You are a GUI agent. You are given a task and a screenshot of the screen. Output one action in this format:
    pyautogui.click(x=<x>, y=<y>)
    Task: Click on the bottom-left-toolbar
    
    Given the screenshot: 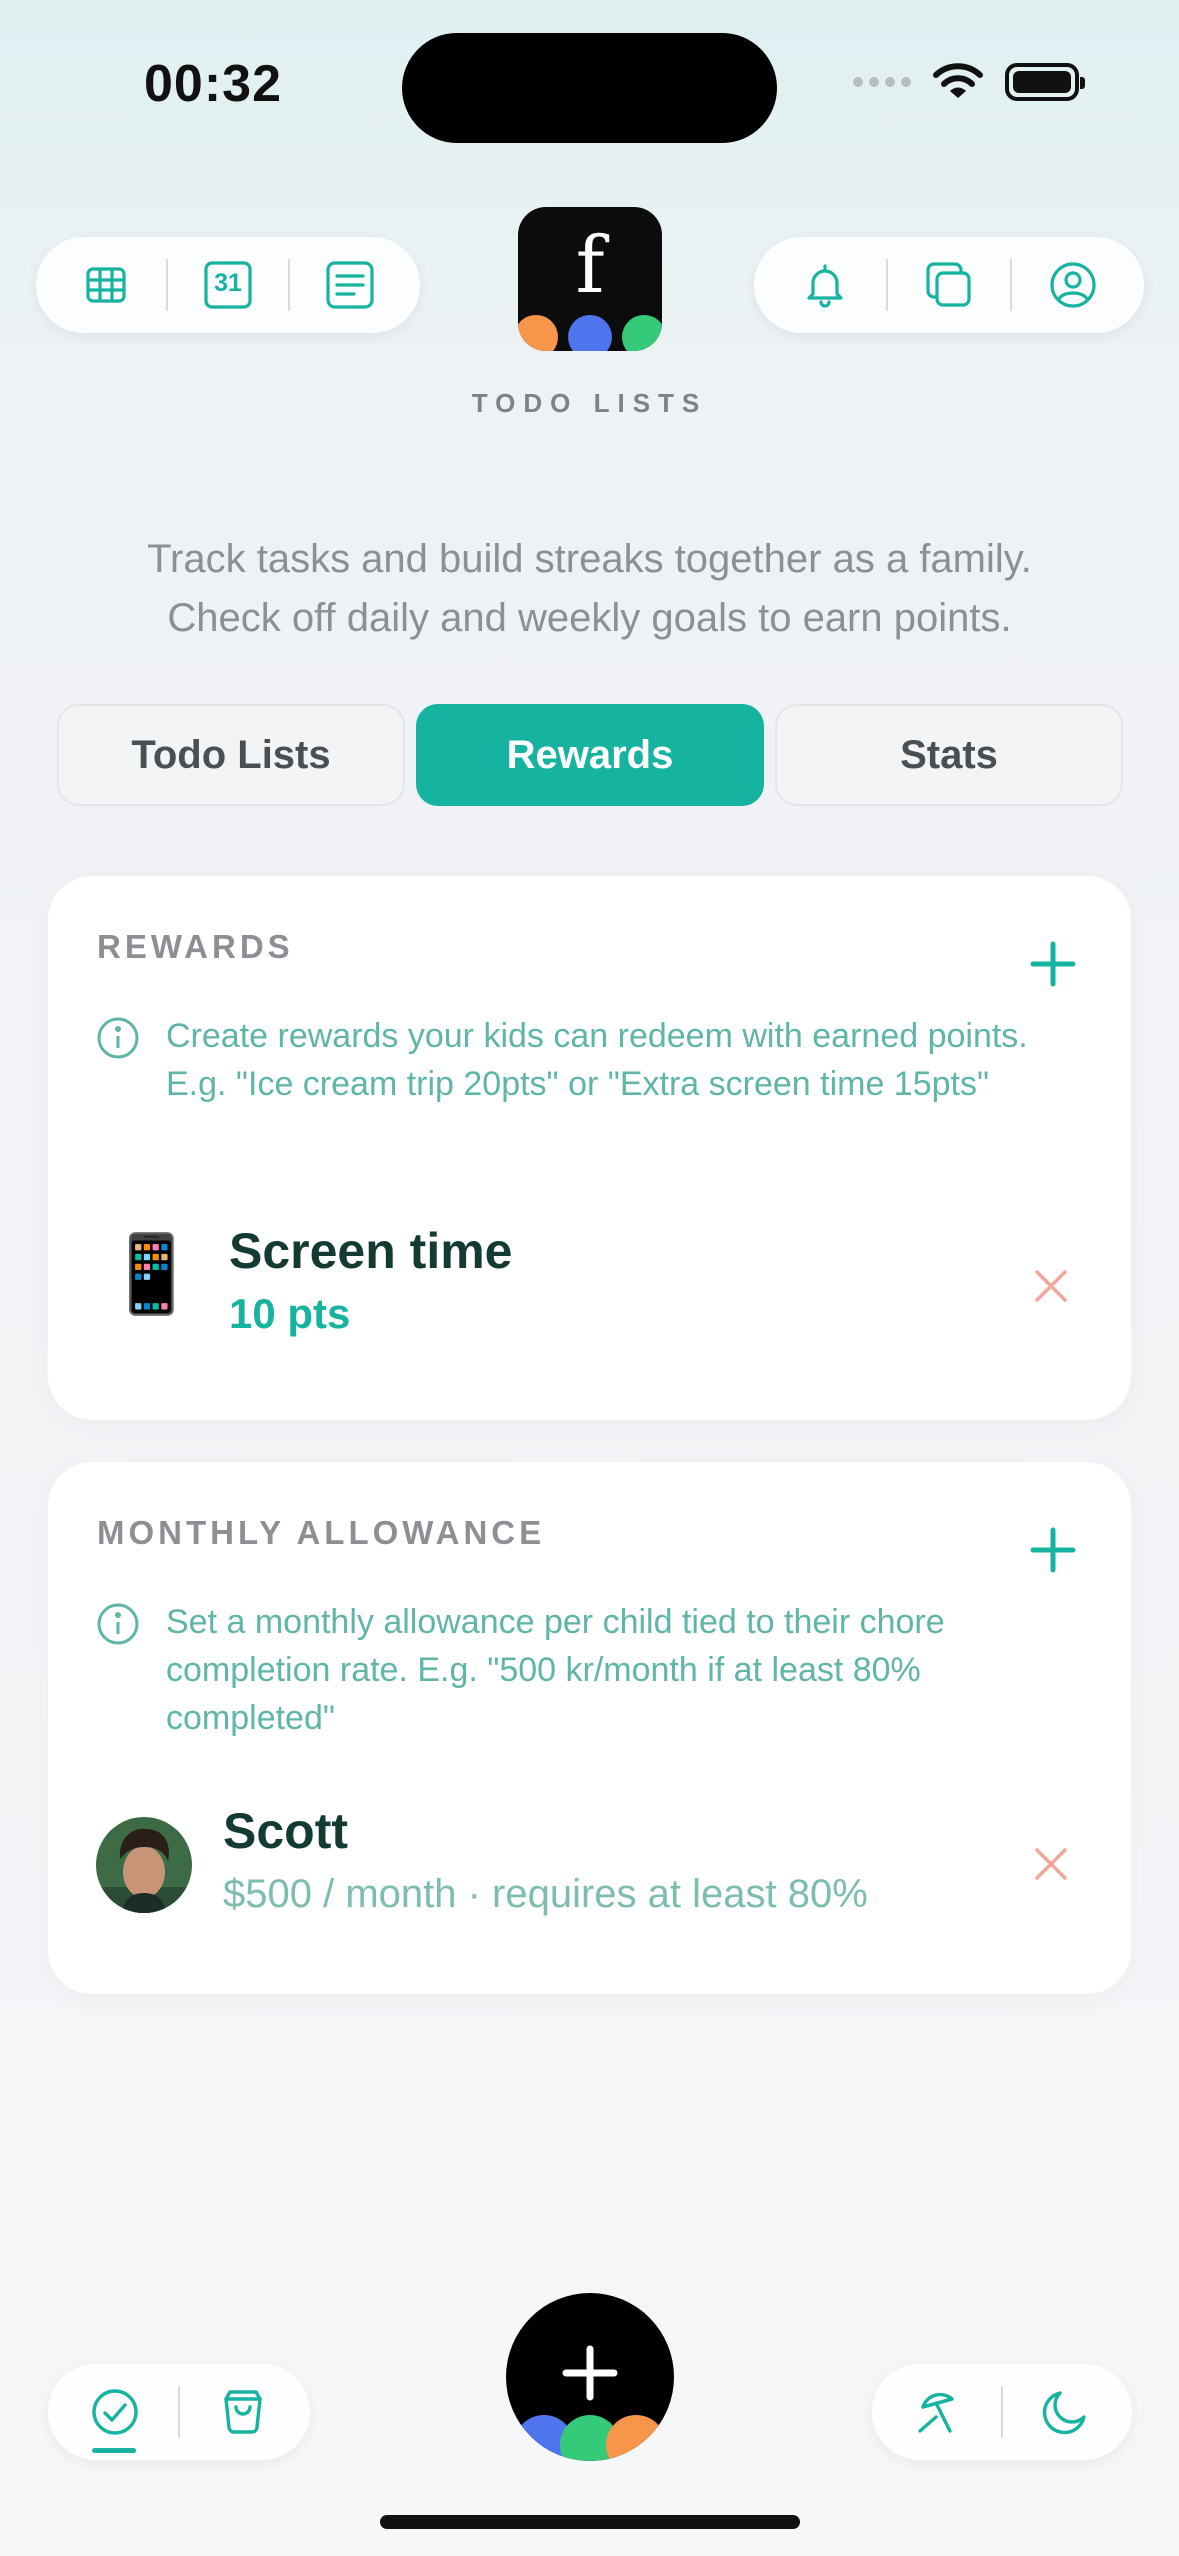 What is the action you would take?
    pyautogui.click(x=179, y=2412)
    